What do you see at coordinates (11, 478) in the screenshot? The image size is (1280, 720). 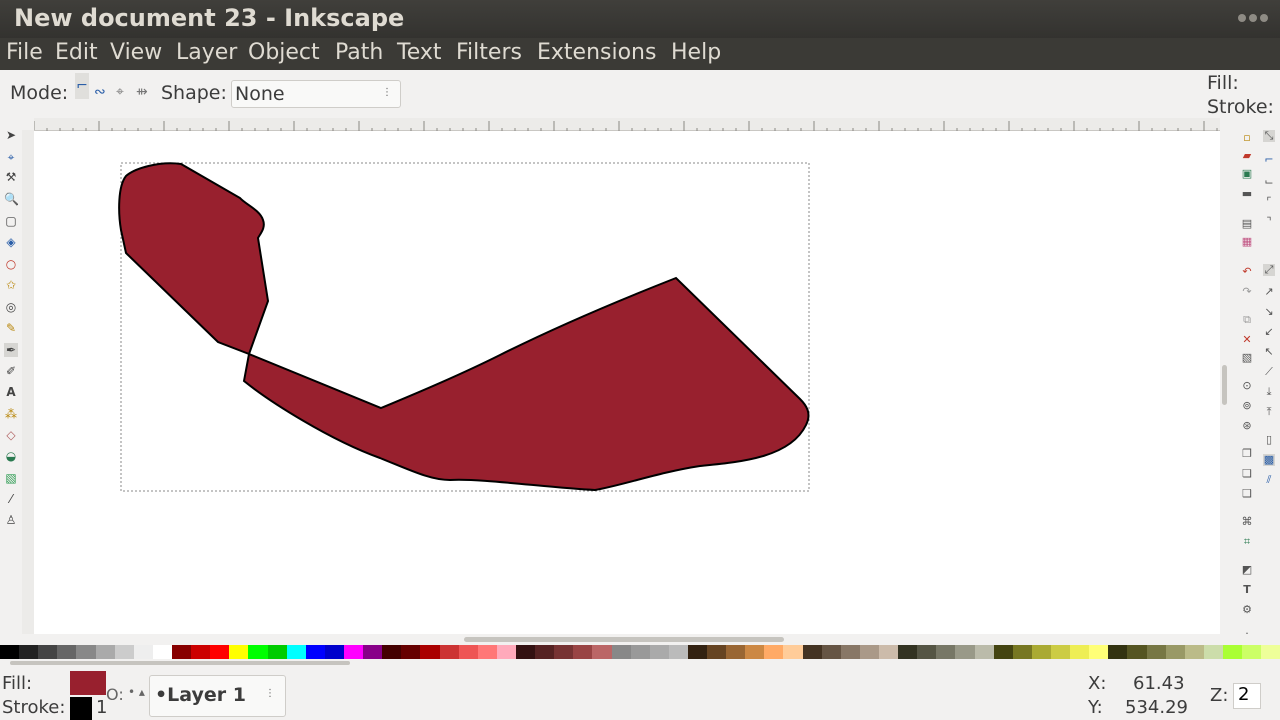 I see `gradient-tool-icon: ▧` at bounding box center [11, 478].